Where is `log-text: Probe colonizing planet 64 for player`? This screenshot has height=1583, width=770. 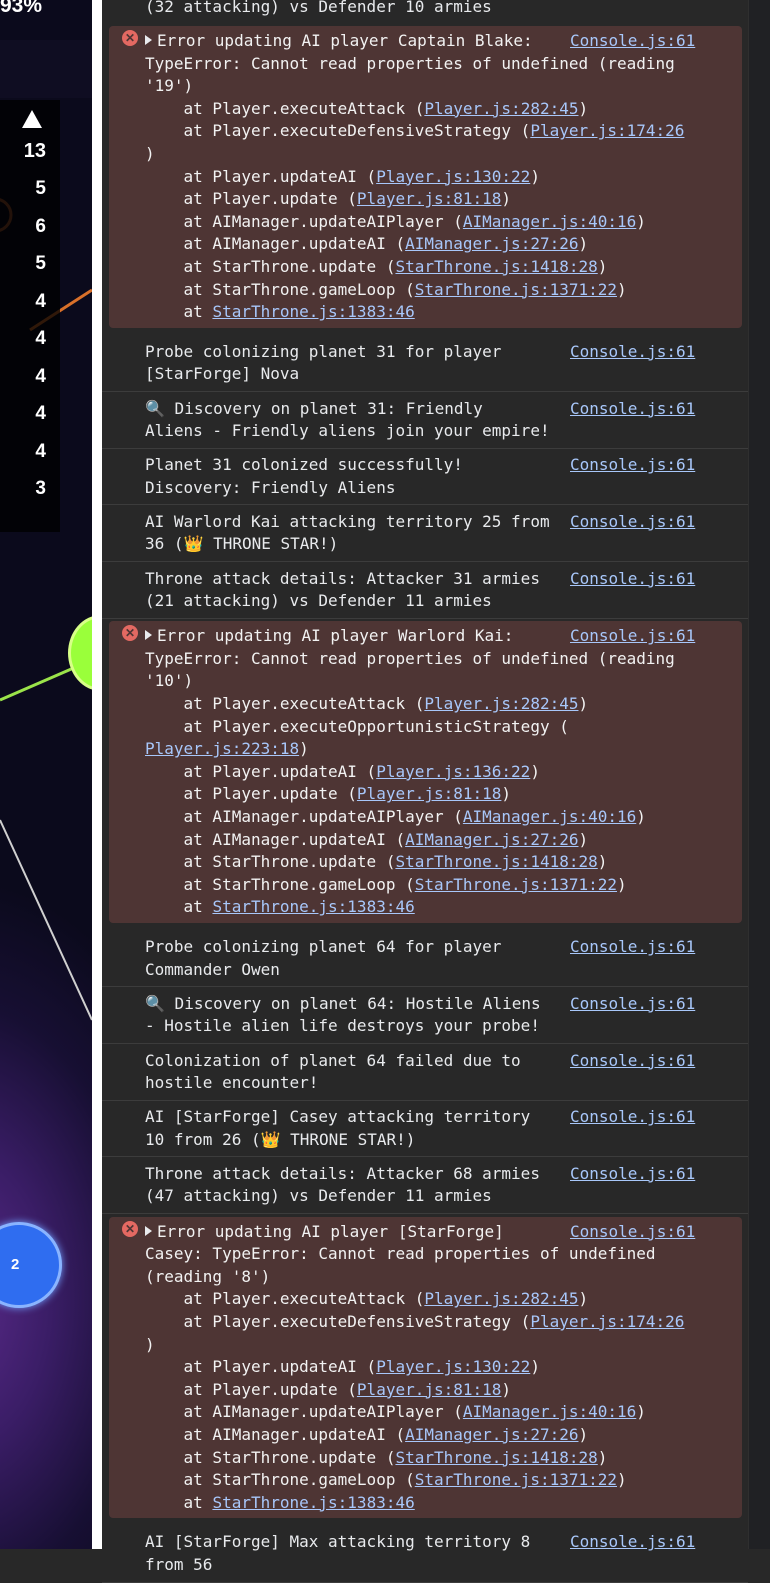
log-text: Probe colonizing planet 64 for player is located at coordinates (323, 947).